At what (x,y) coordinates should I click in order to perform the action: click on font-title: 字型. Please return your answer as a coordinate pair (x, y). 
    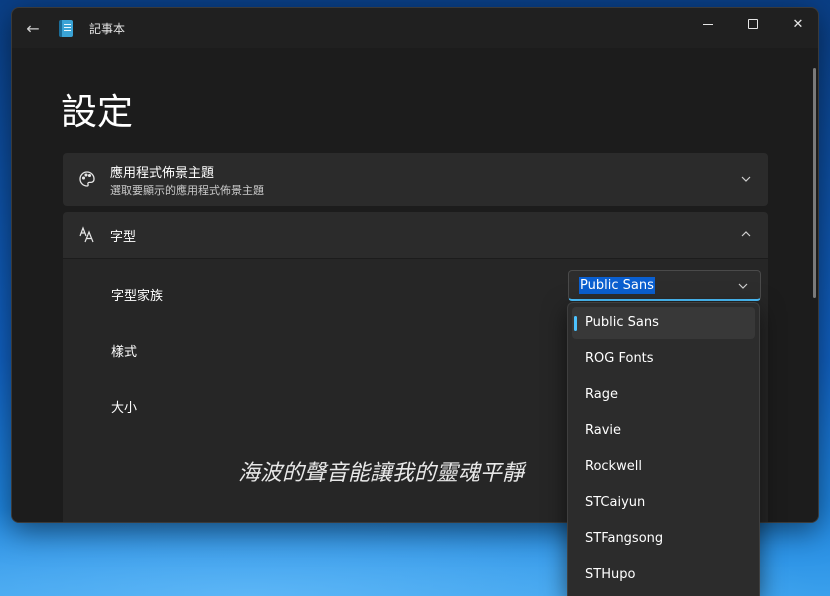
    Looking at the image, I should click on (123, 237).